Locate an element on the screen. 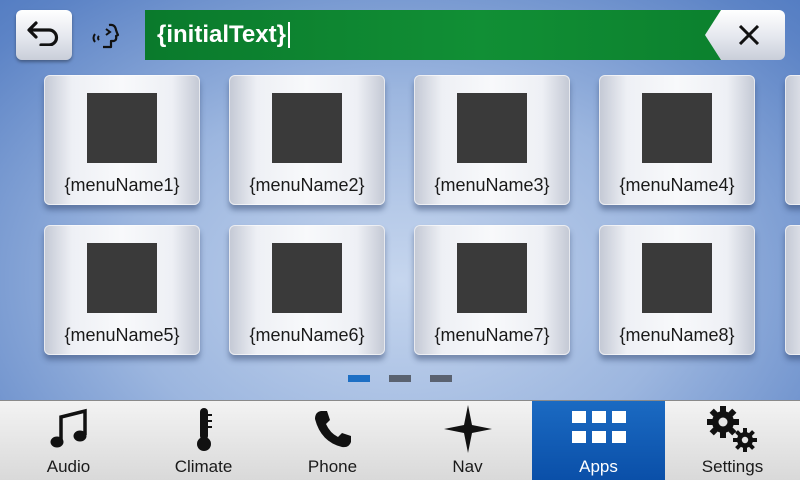 This screenshot has height=480, width=800. nav-item-phone: Phone is located at coordinates (332, 440).